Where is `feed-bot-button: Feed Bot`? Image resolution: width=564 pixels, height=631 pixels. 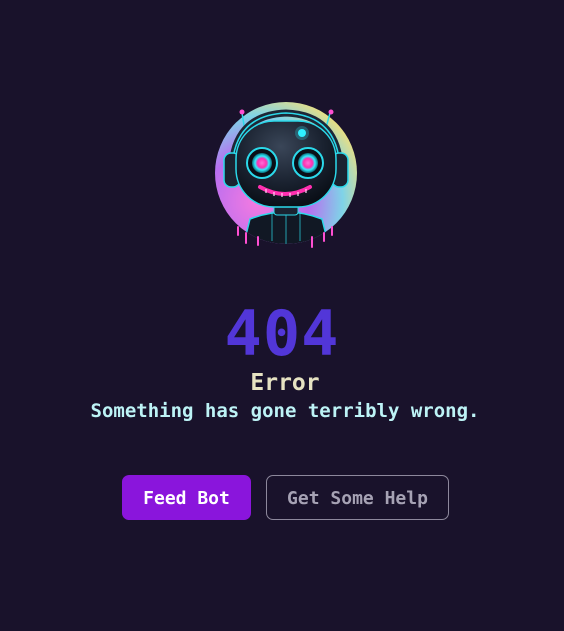 feed-bot-button: Feed Bot is located at coordinates (186, 497).